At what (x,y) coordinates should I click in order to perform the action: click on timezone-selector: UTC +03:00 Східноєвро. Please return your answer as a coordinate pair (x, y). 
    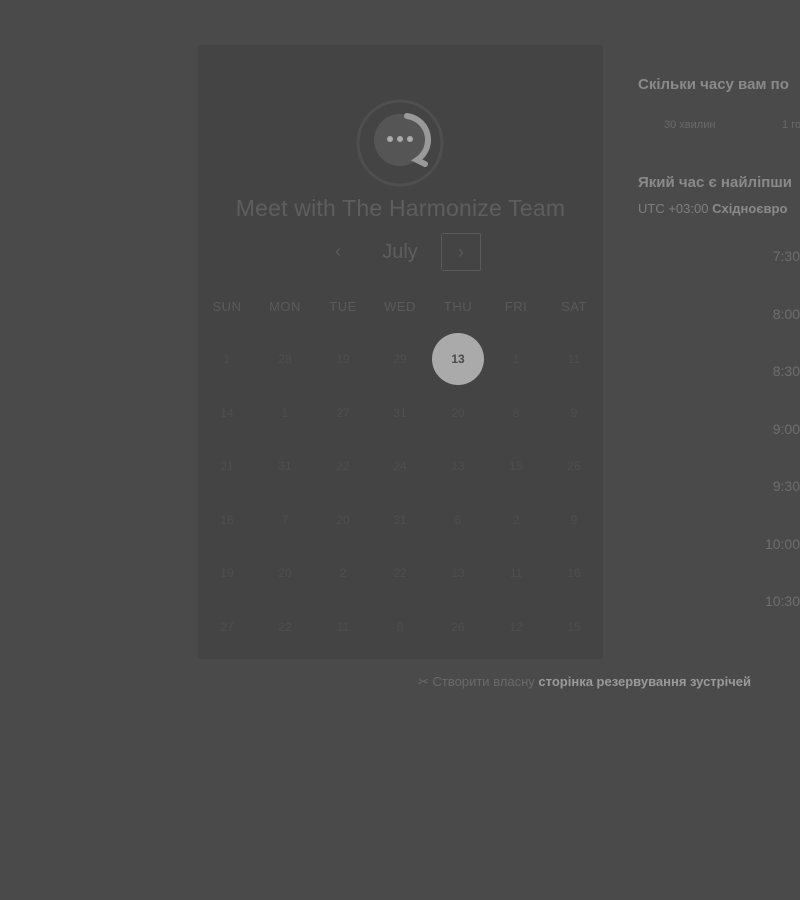
    Looking at the image, I should click on (712, 208).